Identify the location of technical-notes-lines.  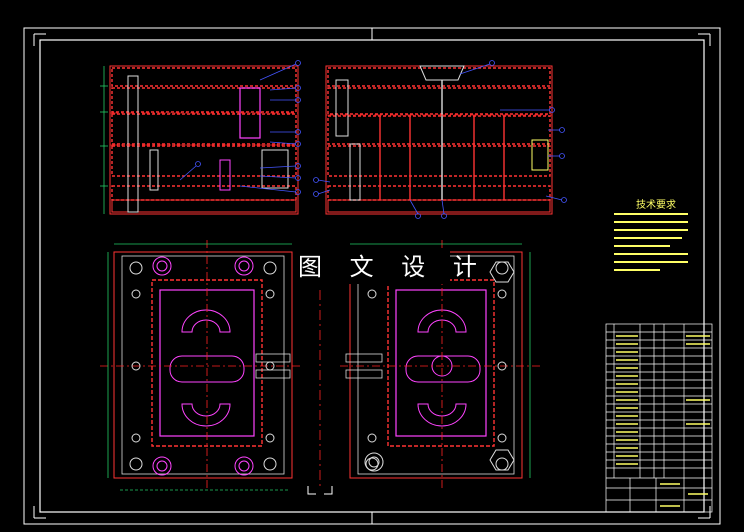
(651, 242).